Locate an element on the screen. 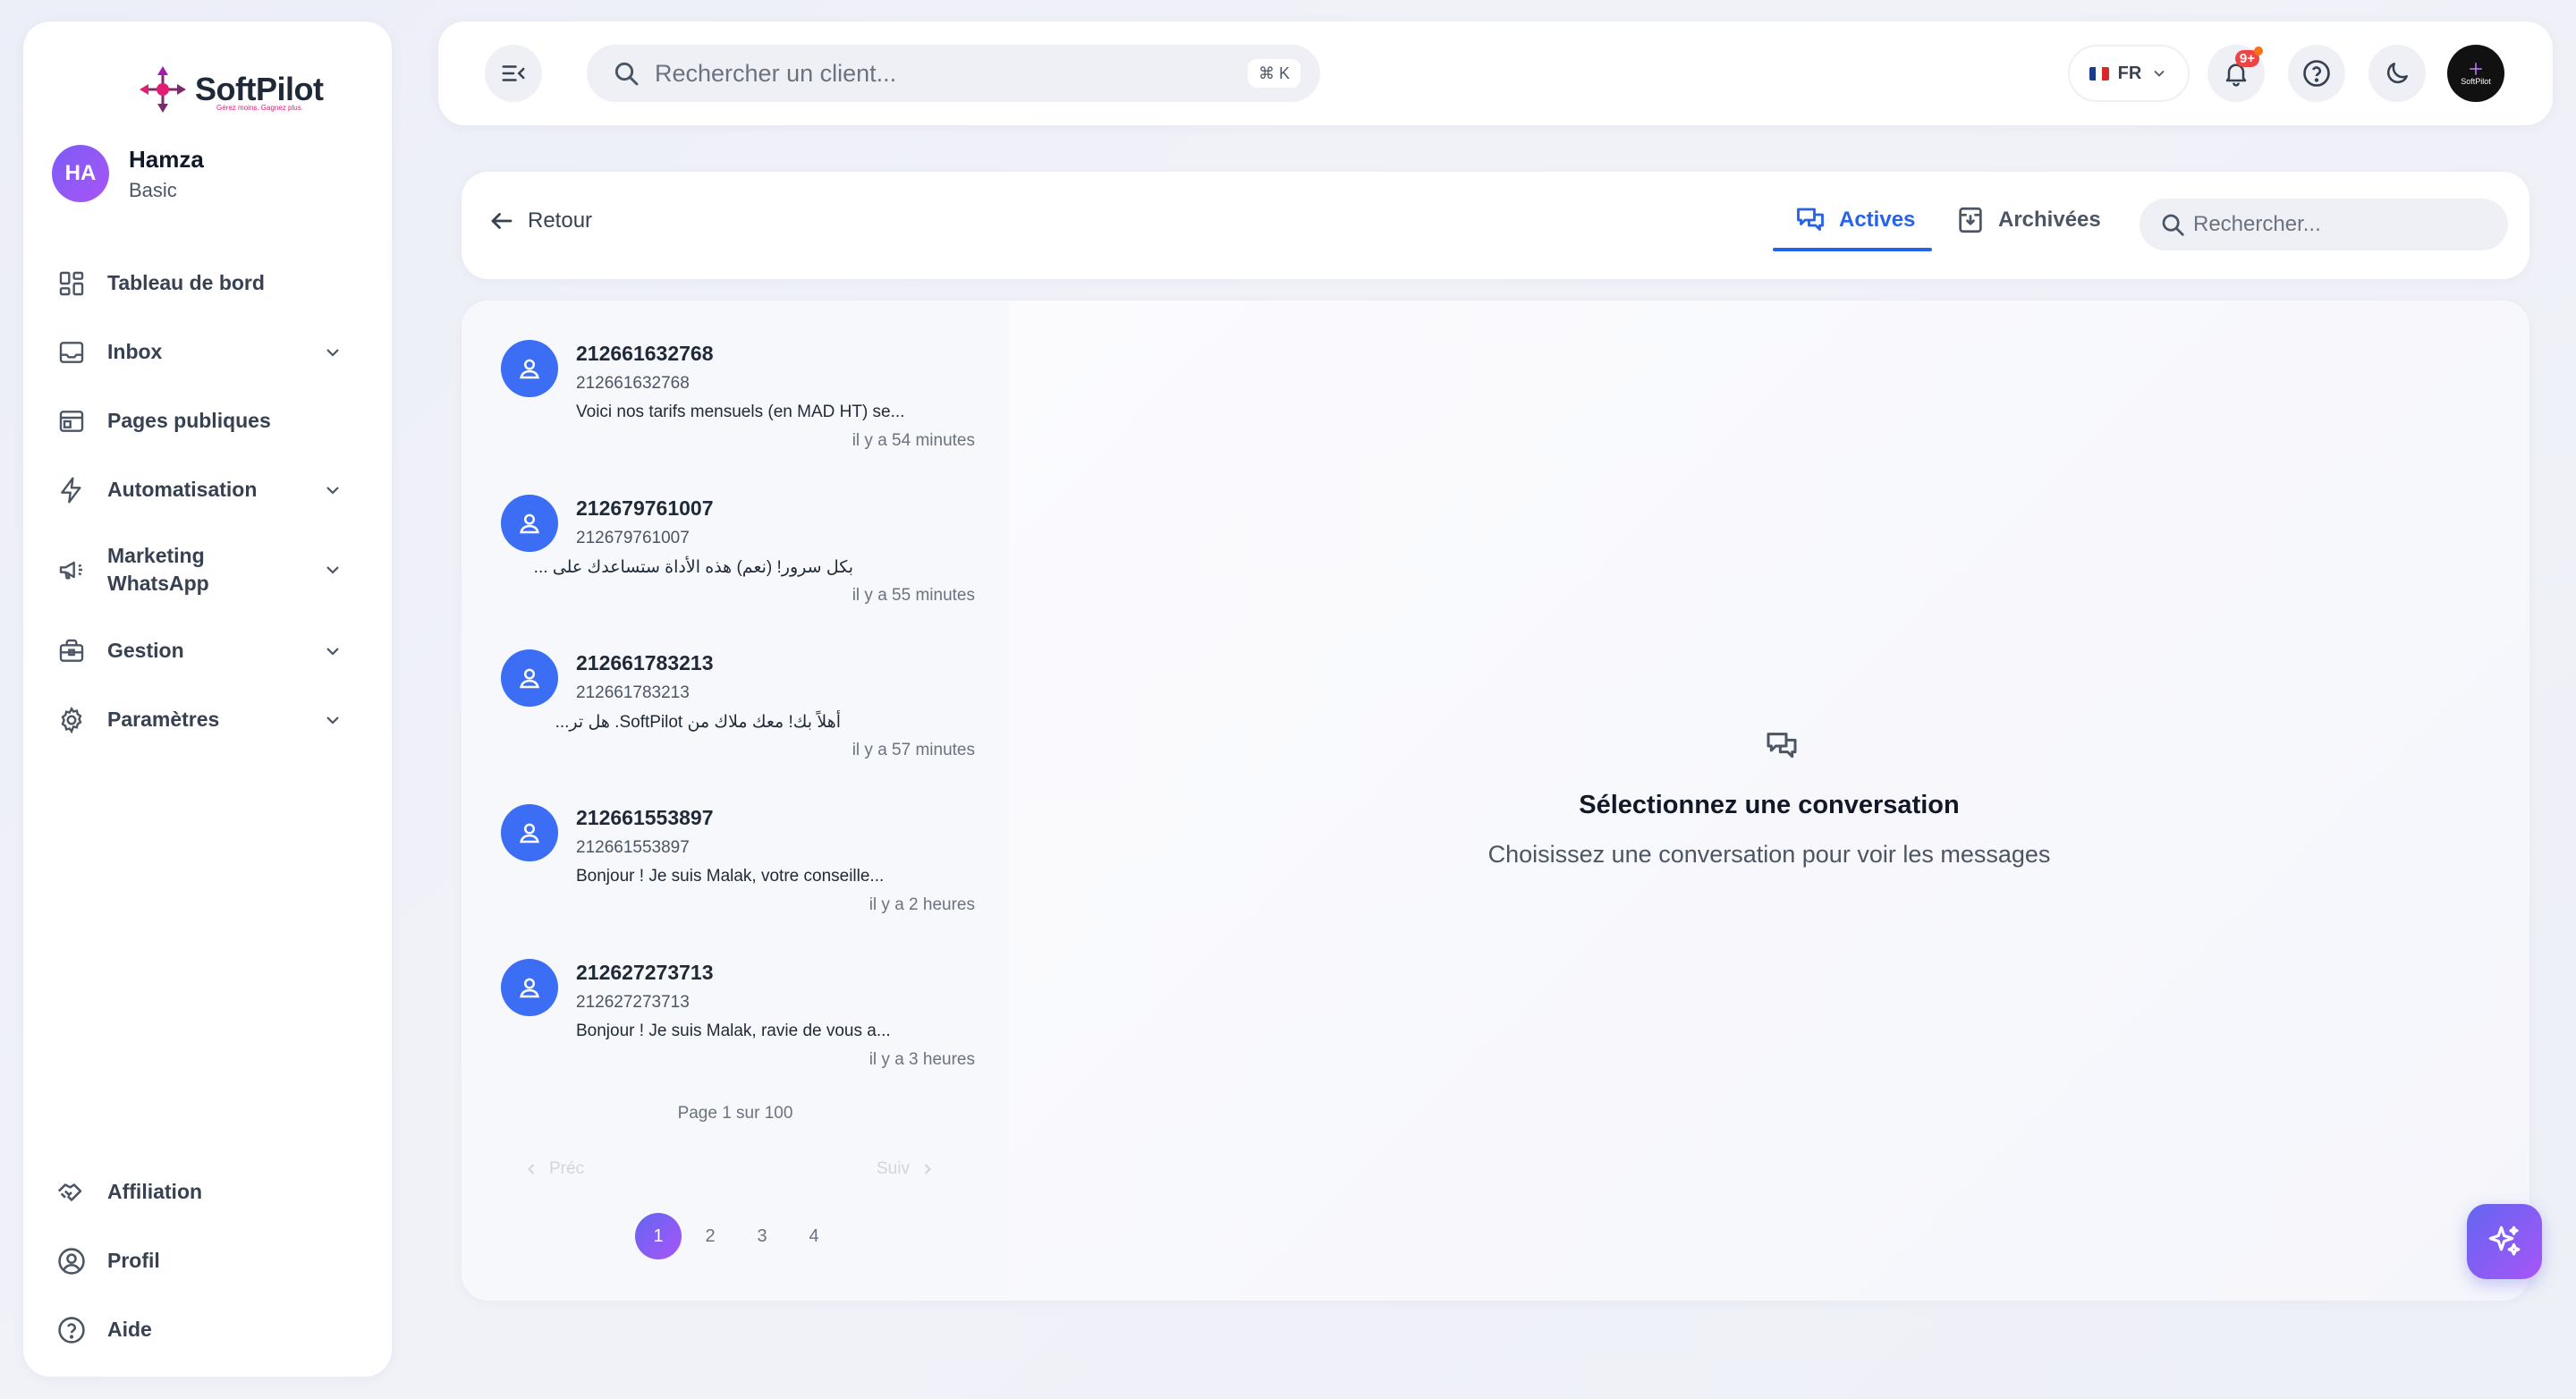 The width and height of the screenshot is (2576, 1399). conversation-time: il y a 2 heures is located at coordinates (922, 904).